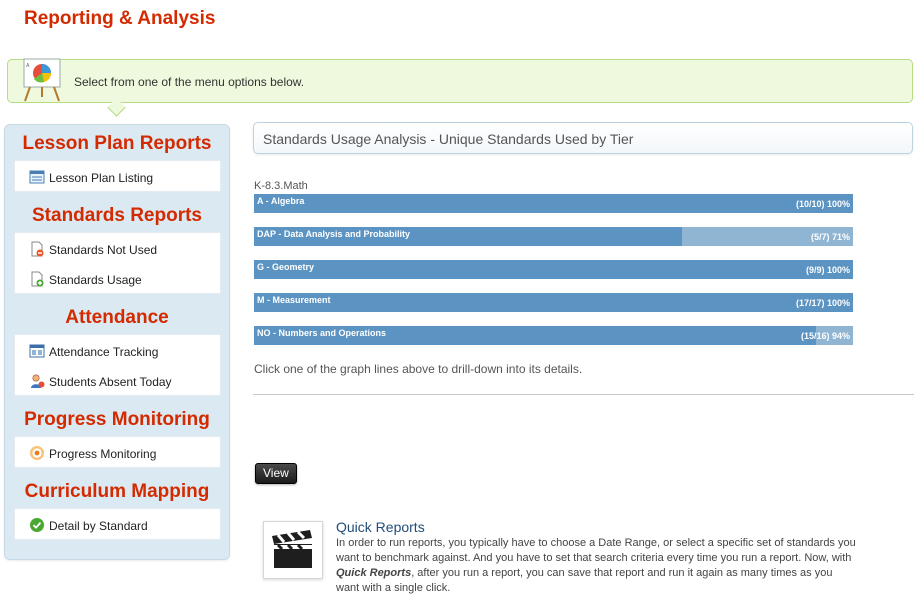  I want to click on lesson-plan-box: Lesson Plan Listing, so click(117, 176).